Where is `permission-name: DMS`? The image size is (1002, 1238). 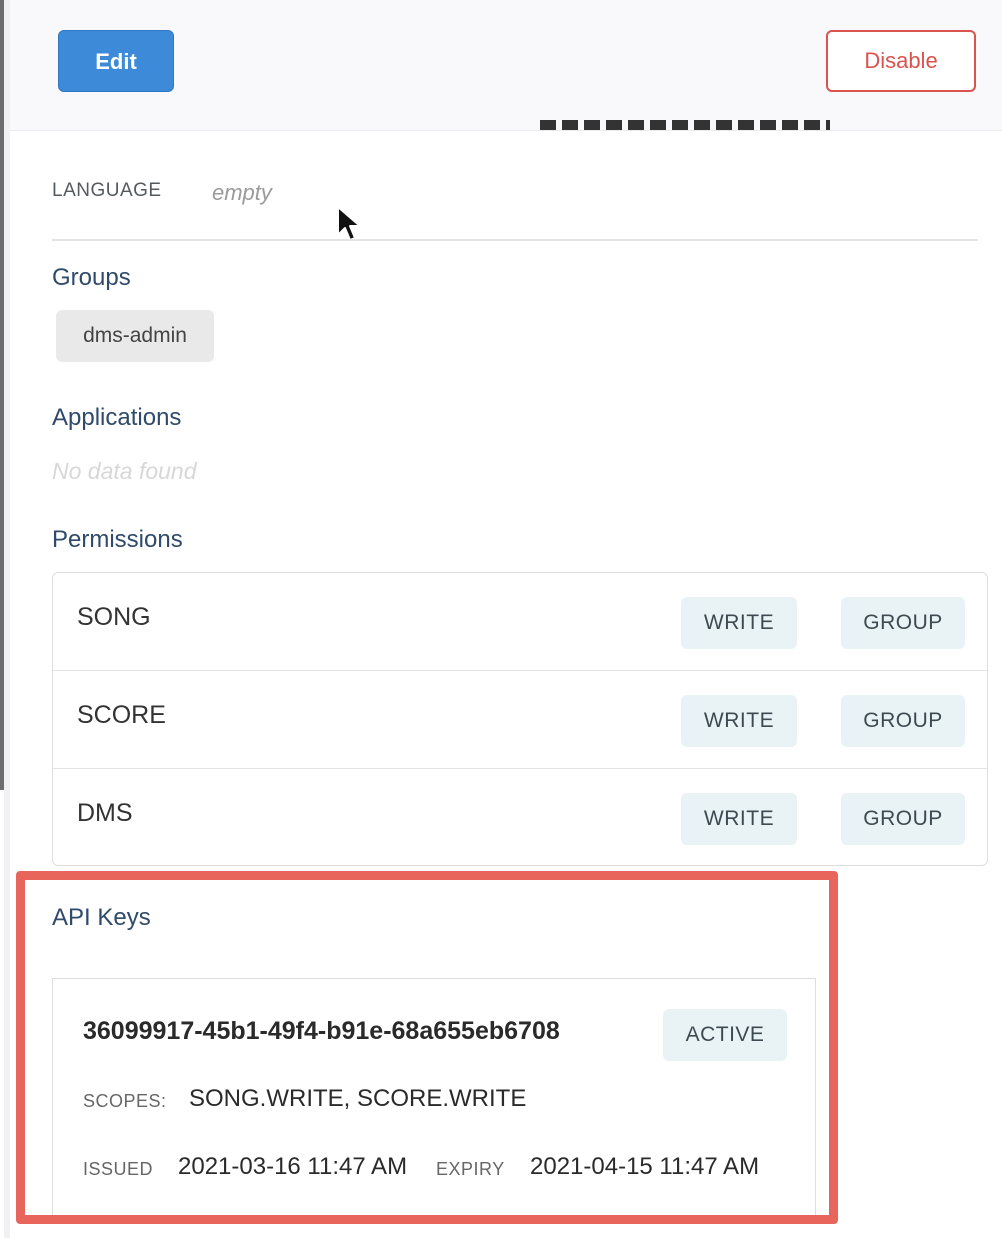
permission-name: DMS is located at coordinates (105, 813).